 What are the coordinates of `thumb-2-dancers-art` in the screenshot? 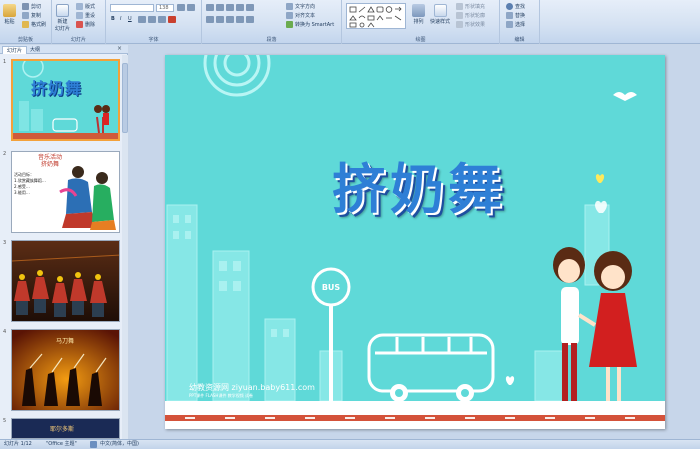 It's located at (87, 198).